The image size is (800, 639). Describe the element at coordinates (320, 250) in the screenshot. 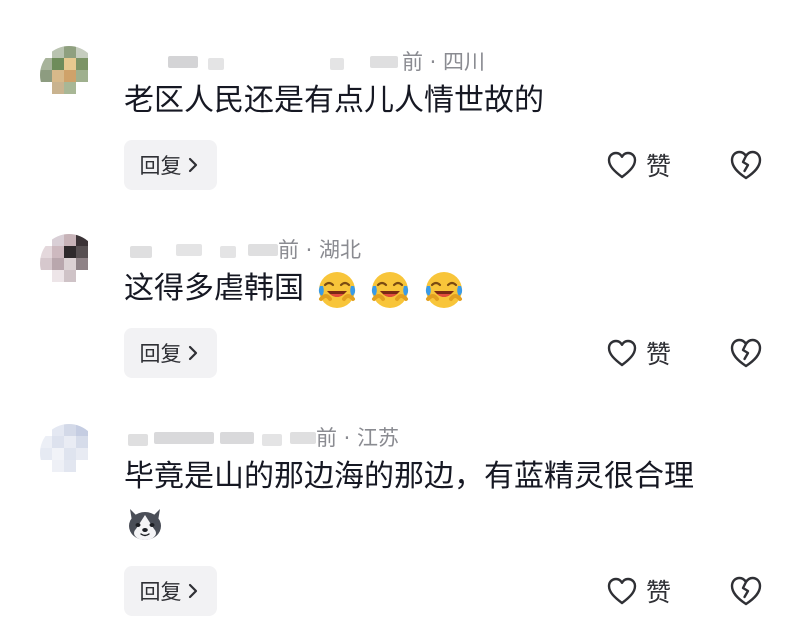

I see `comment-time-location: 前 · 湖北` at that location.